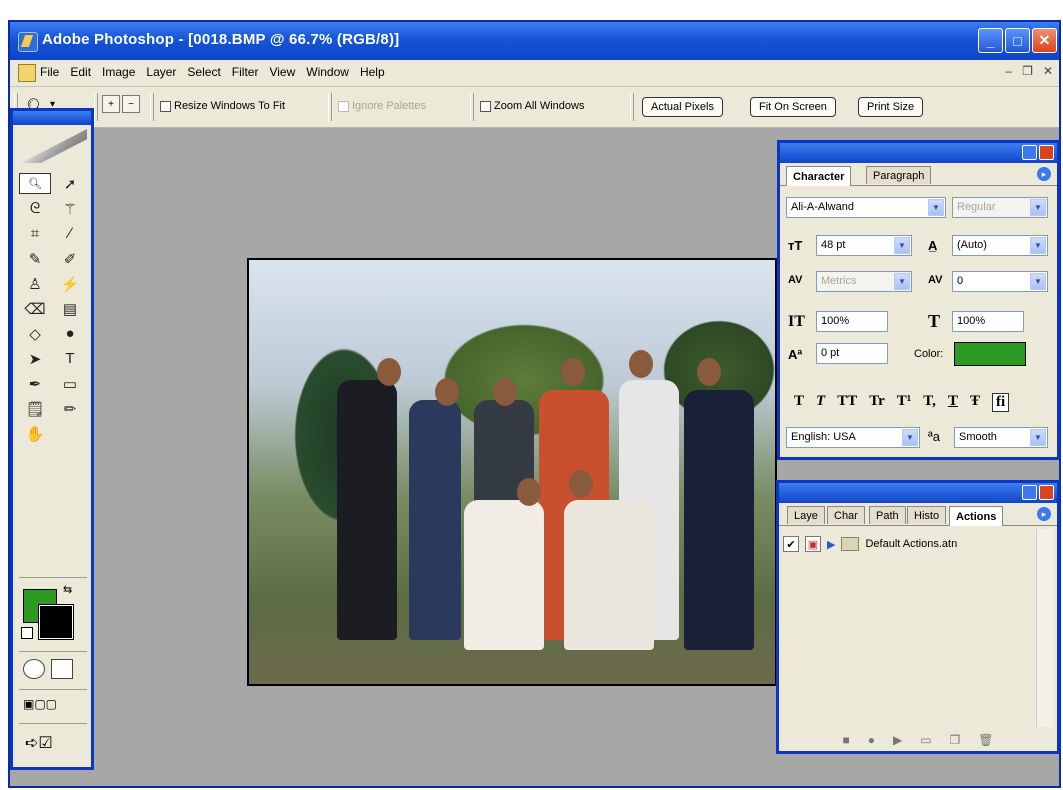  Describe the element at coordinates (1000, 281) in the screenshot. I see `tracking-select: 0 ▼` at that location.